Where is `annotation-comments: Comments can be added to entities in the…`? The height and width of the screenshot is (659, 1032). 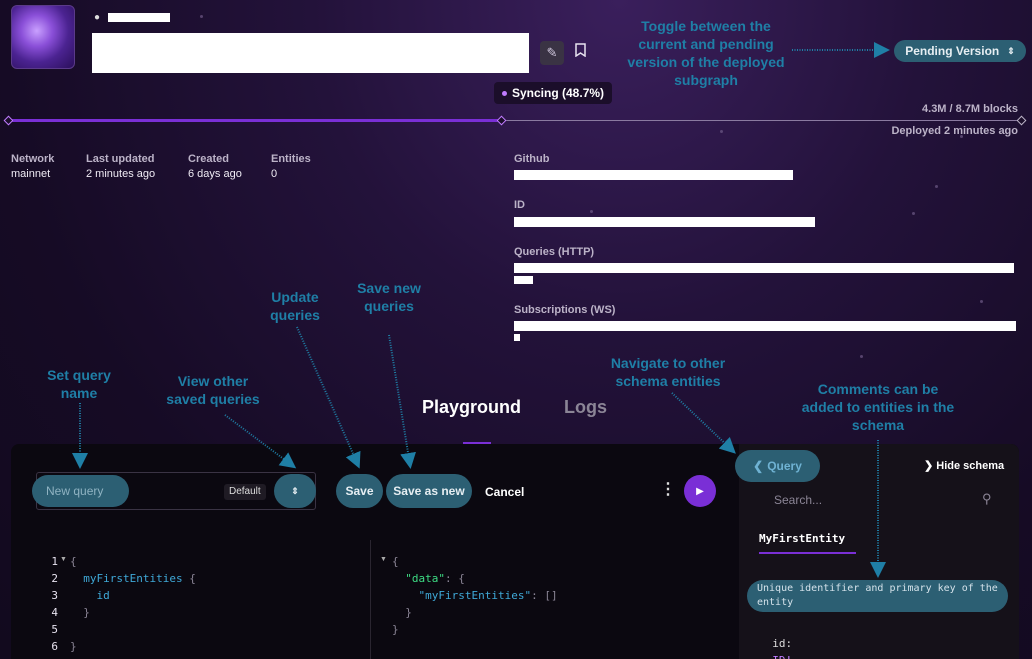 annotation-comments: Comments can be added to entities in the… is located at coordinates (878, 407).